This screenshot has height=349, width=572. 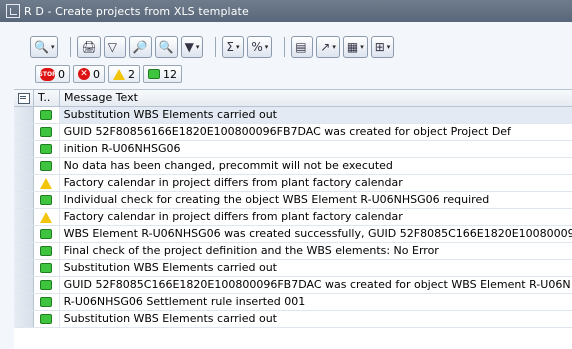 I want to click on message-text: inition R-U06NHSG06, so click(x=122, y=148).